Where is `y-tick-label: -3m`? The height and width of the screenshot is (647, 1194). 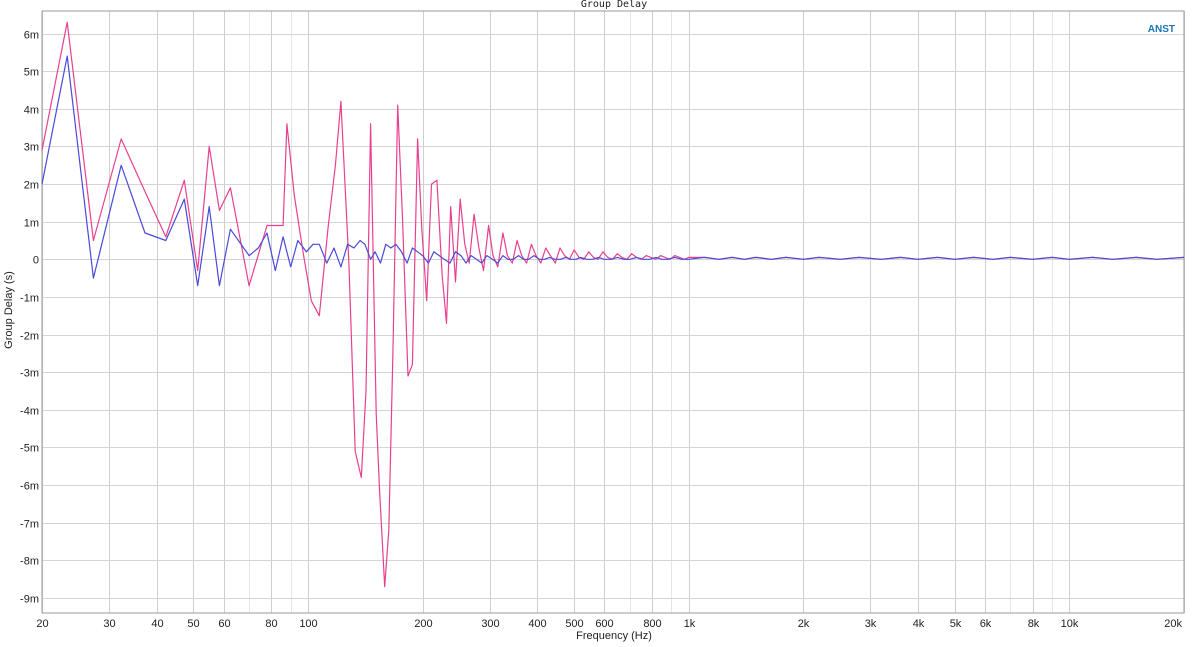
y-tick-label: -3m is located at coordinates (29, 374).